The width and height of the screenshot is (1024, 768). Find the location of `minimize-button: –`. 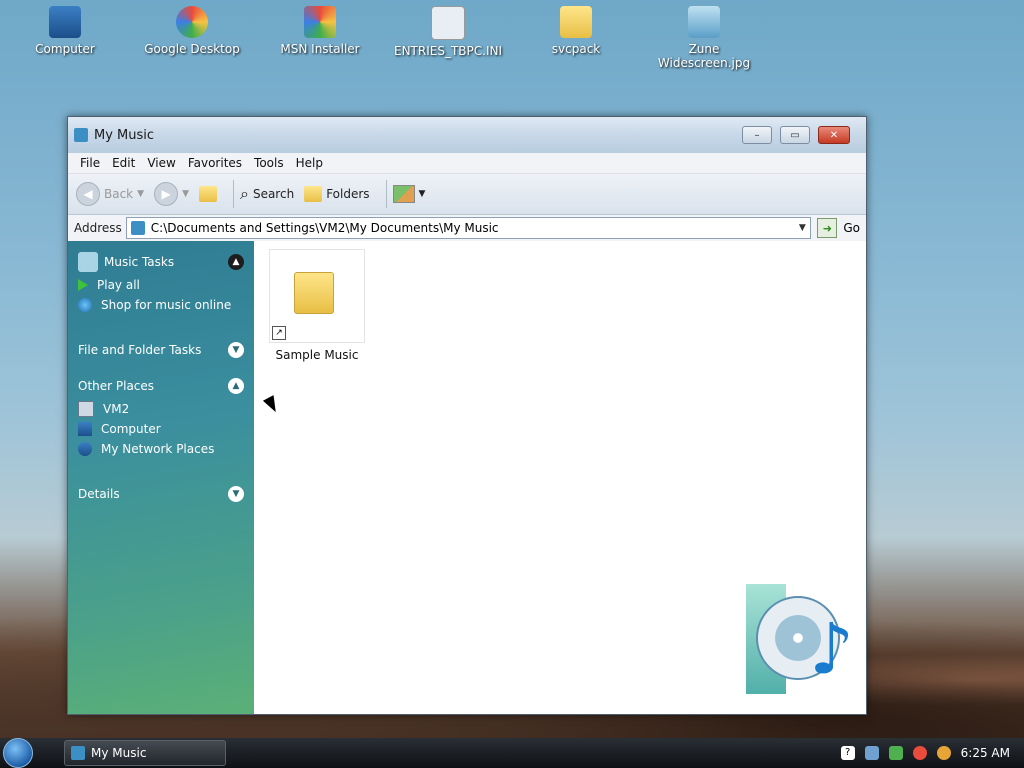

minimize-button: – is located at coordinates (757, 135).